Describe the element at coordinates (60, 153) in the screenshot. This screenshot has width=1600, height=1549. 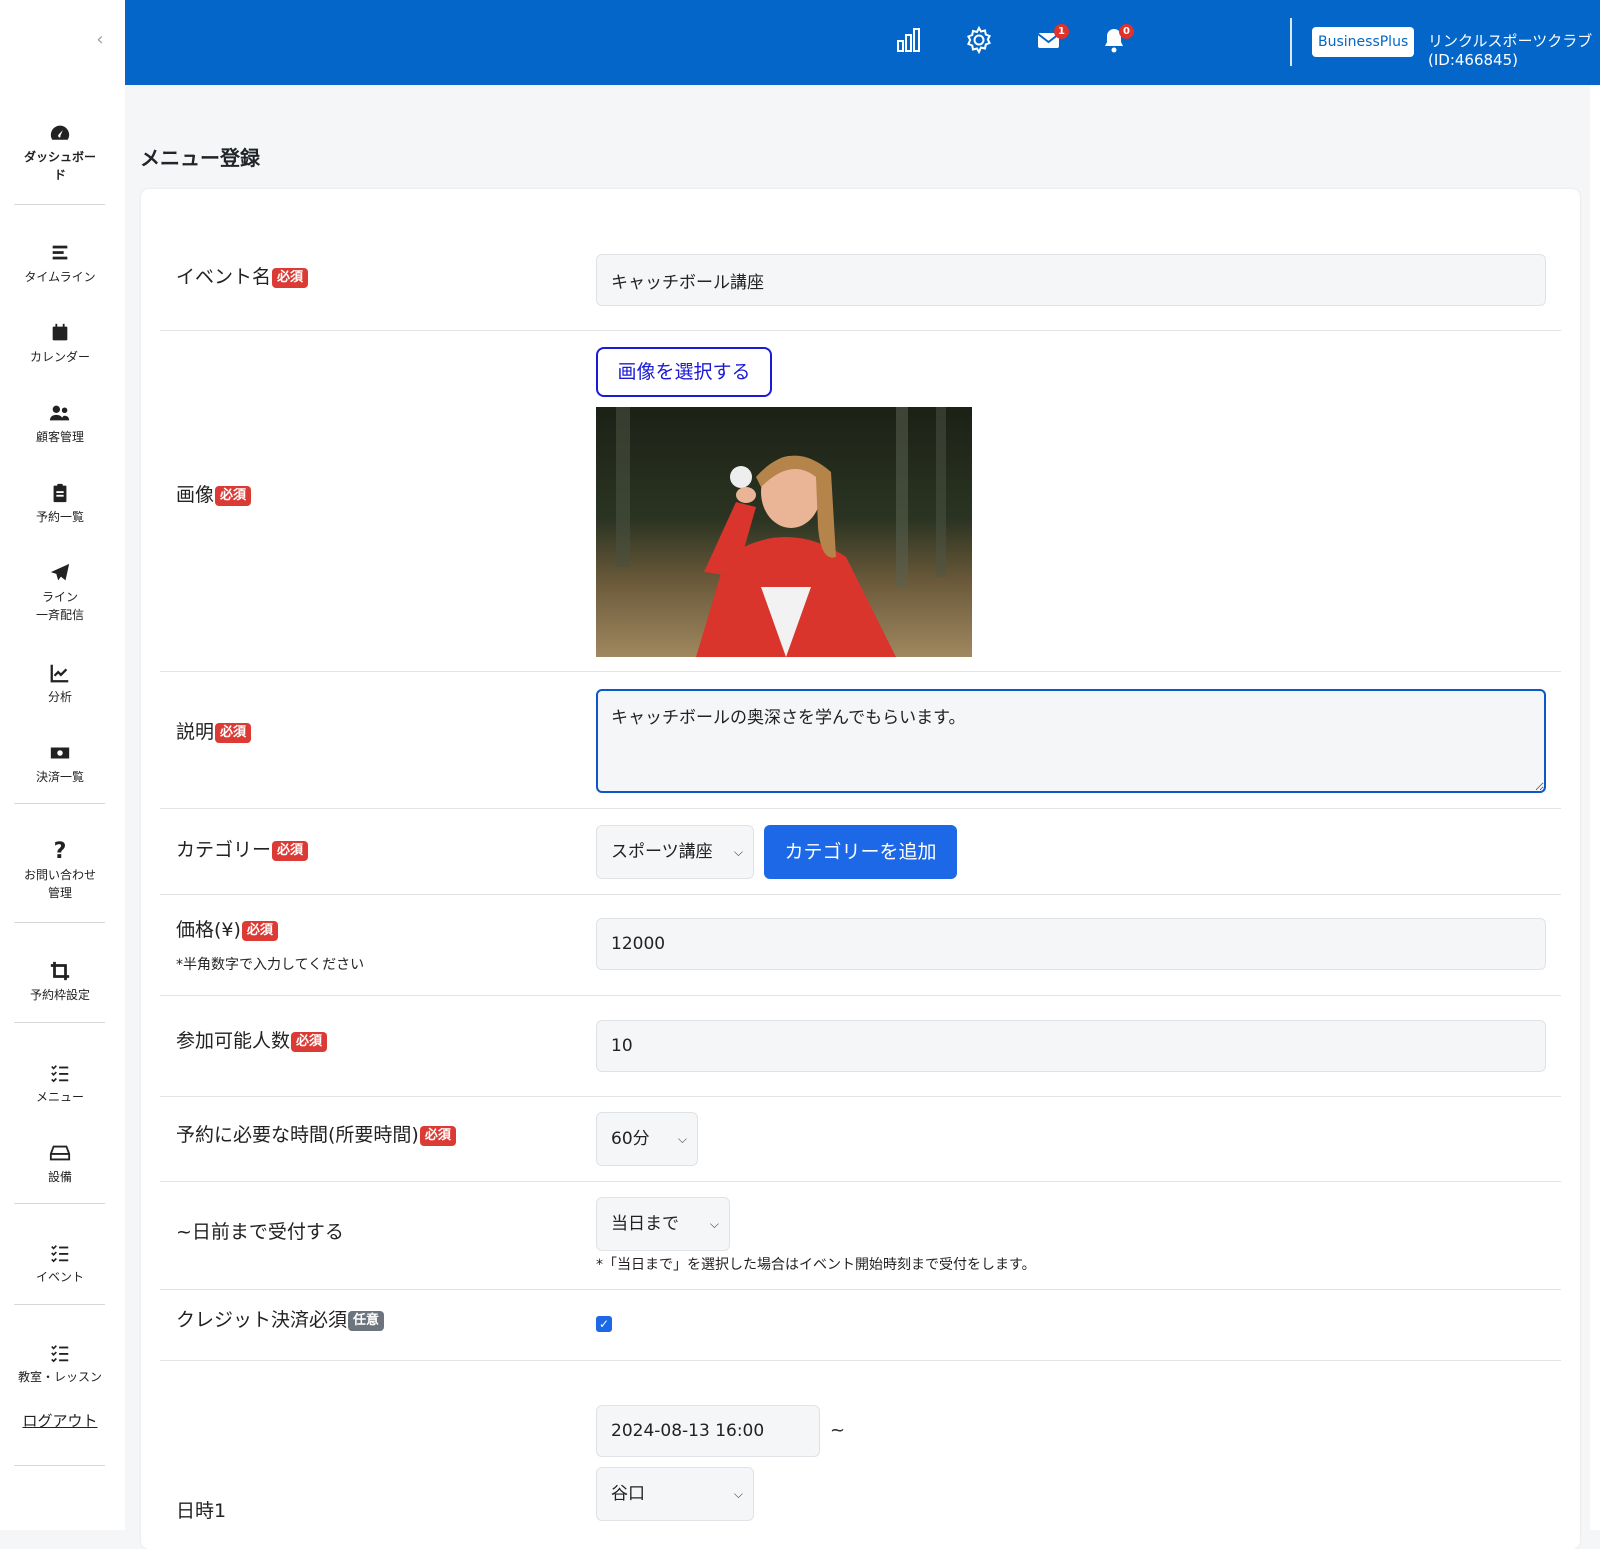
I see `sidebar-item-dashboard: ダッシュボー ド` at that location.